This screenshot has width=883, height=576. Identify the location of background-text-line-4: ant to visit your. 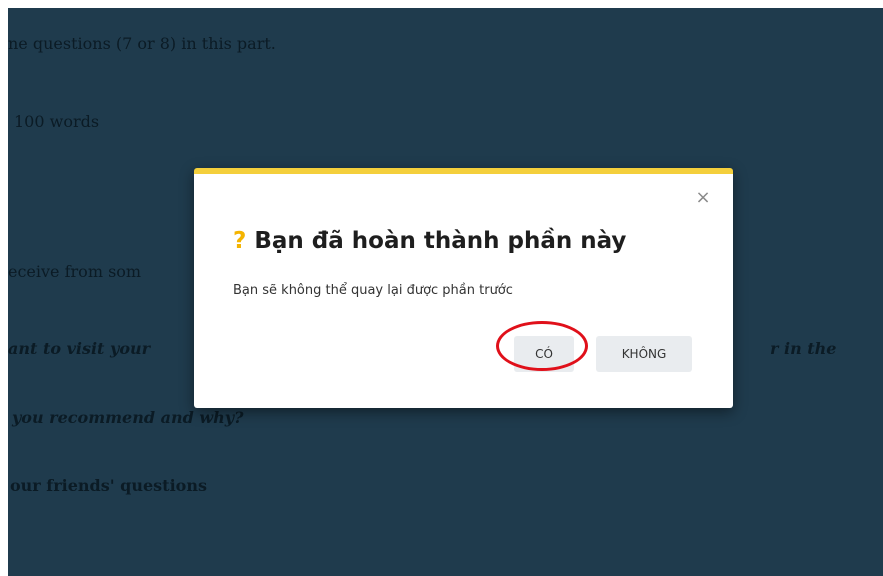
(79, 348).